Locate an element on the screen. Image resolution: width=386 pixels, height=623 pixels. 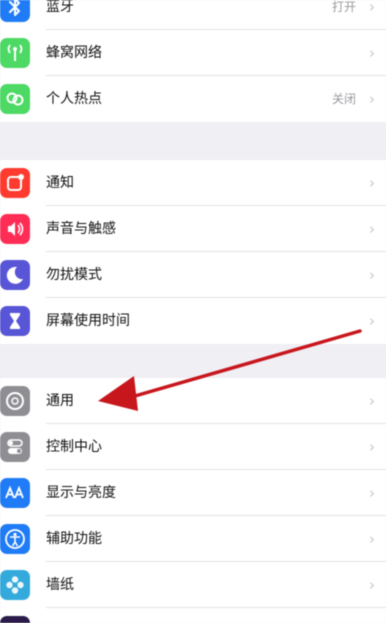
settings-row-do-not-disturb: 勿扰模式 › is located at coordinates (193, 275).